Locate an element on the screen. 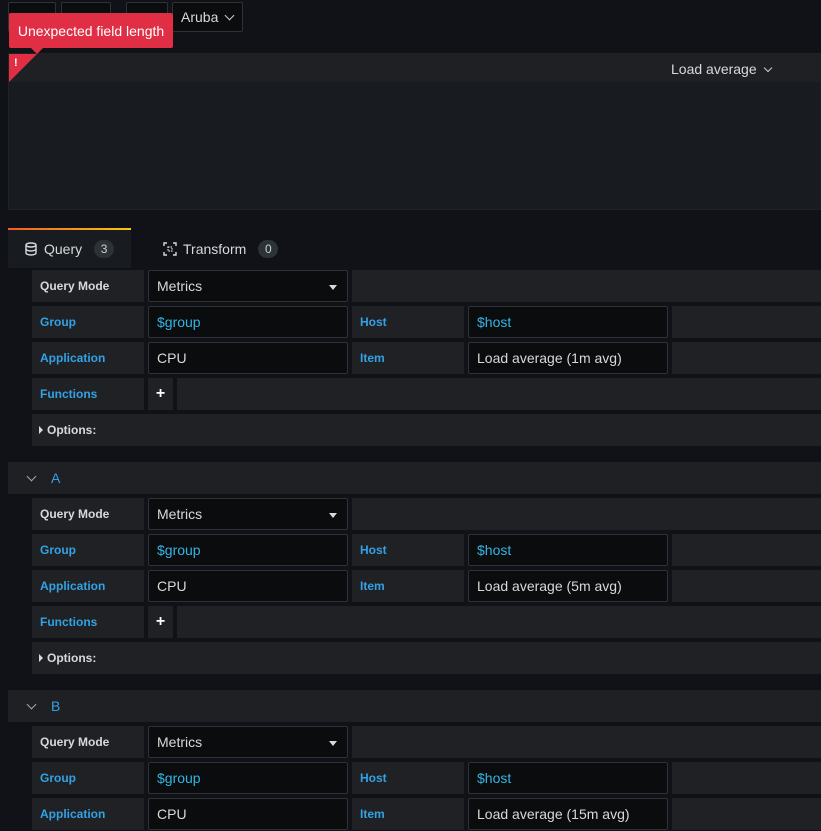 The width and height of the screenshot is (821, 831). datasource-picker: Aruba is located at coordinates (207, 17).